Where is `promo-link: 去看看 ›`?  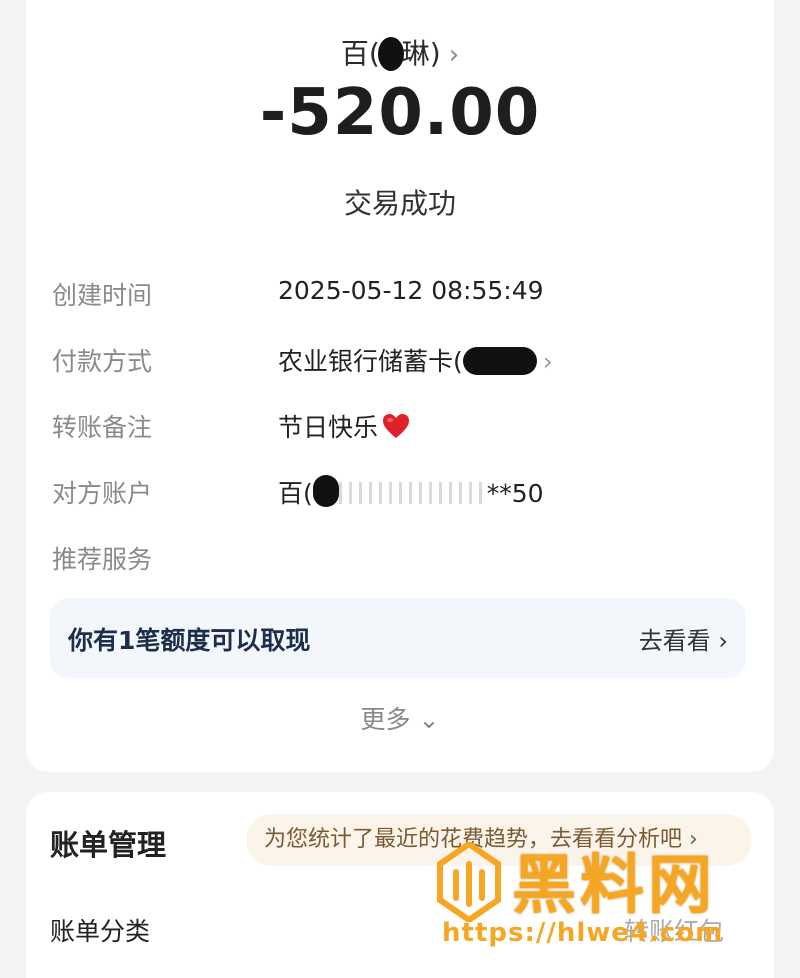 promo-link: 去看看 › is located at coordinates (683, 638).